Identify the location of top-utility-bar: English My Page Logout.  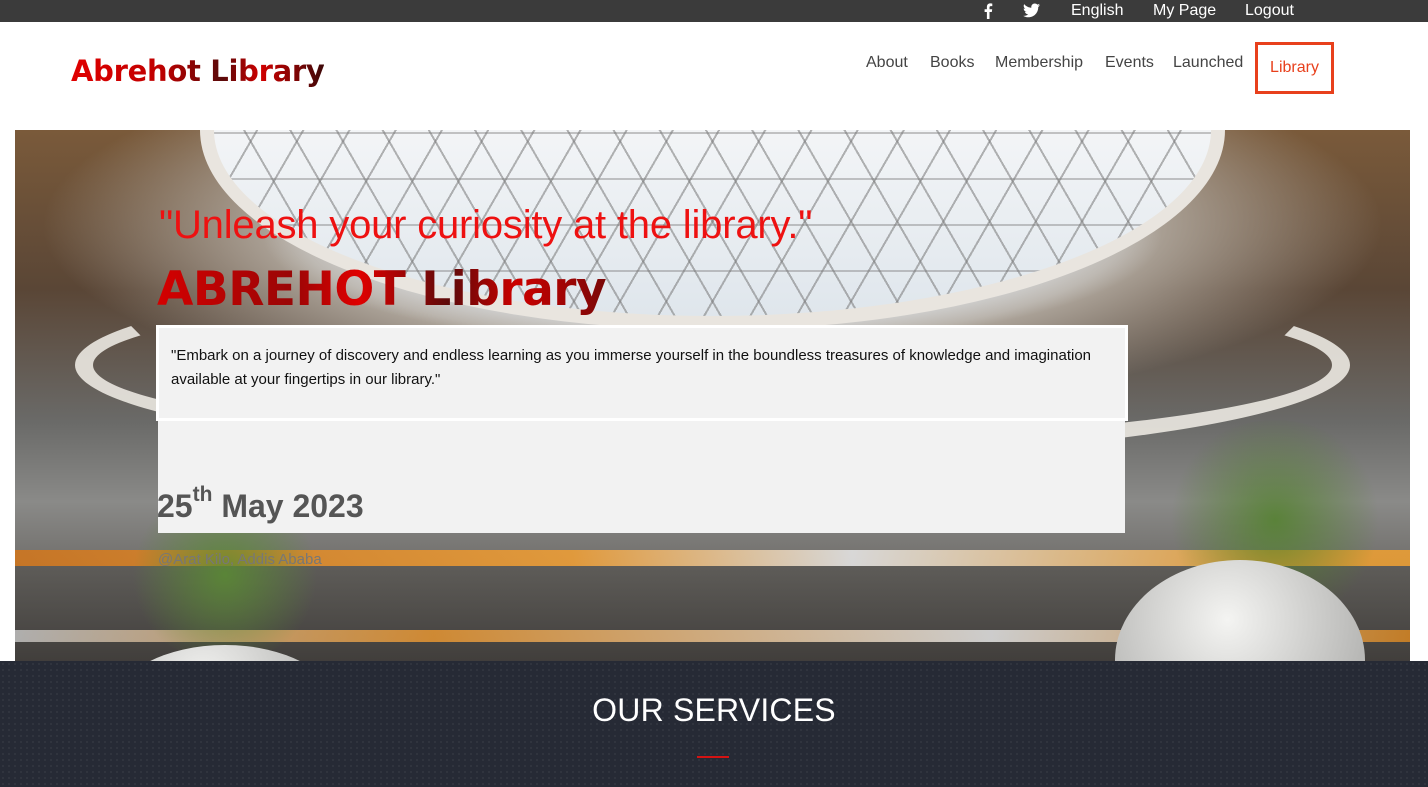
(714, 11).